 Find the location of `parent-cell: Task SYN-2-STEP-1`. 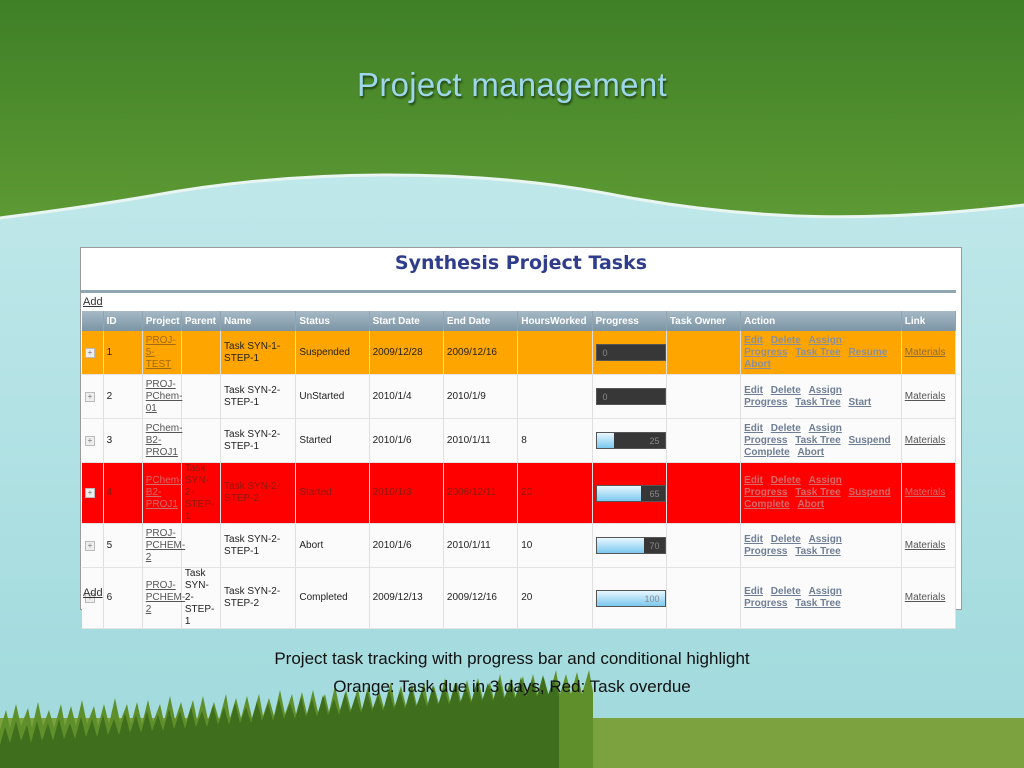

parent-cell: Task SYN-2-STEP-1 is located at coordinates (201, 493).